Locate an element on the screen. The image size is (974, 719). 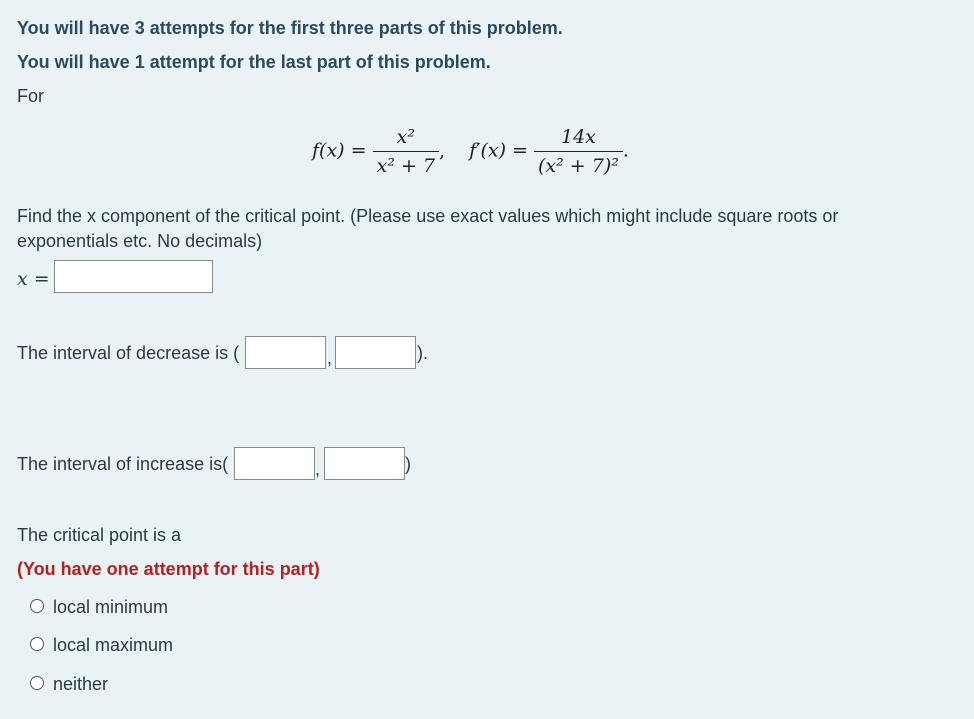
radio-option-neither: neither is located at coordinates (130, 685).